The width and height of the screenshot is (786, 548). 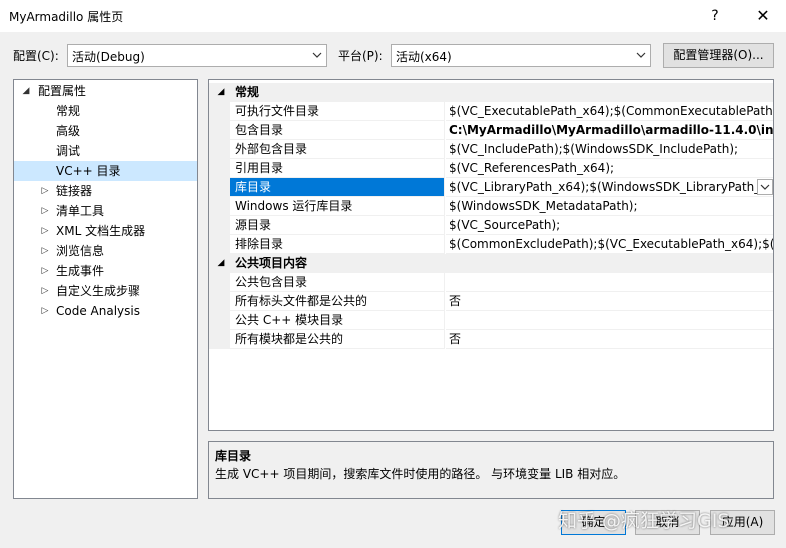 I want to click on property-name: 库目录, so click(x=337, y=187).